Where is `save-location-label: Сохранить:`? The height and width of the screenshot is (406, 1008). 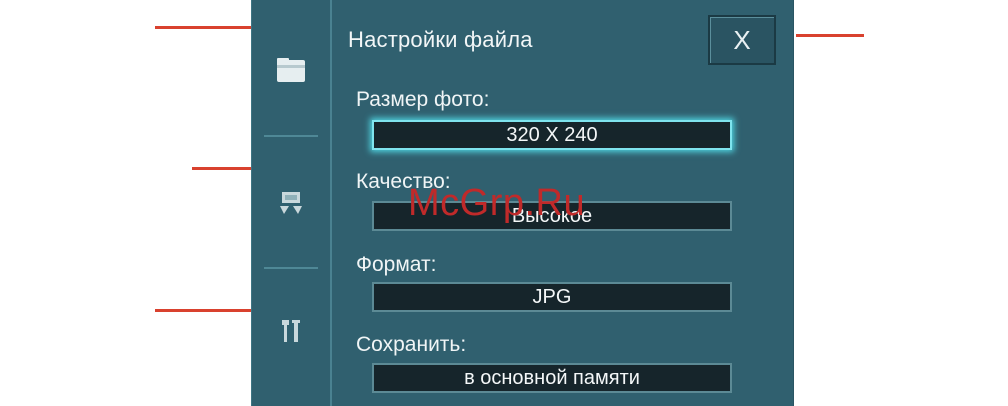 save-location-label: Сохранить: is located at coordinates (411, 344).